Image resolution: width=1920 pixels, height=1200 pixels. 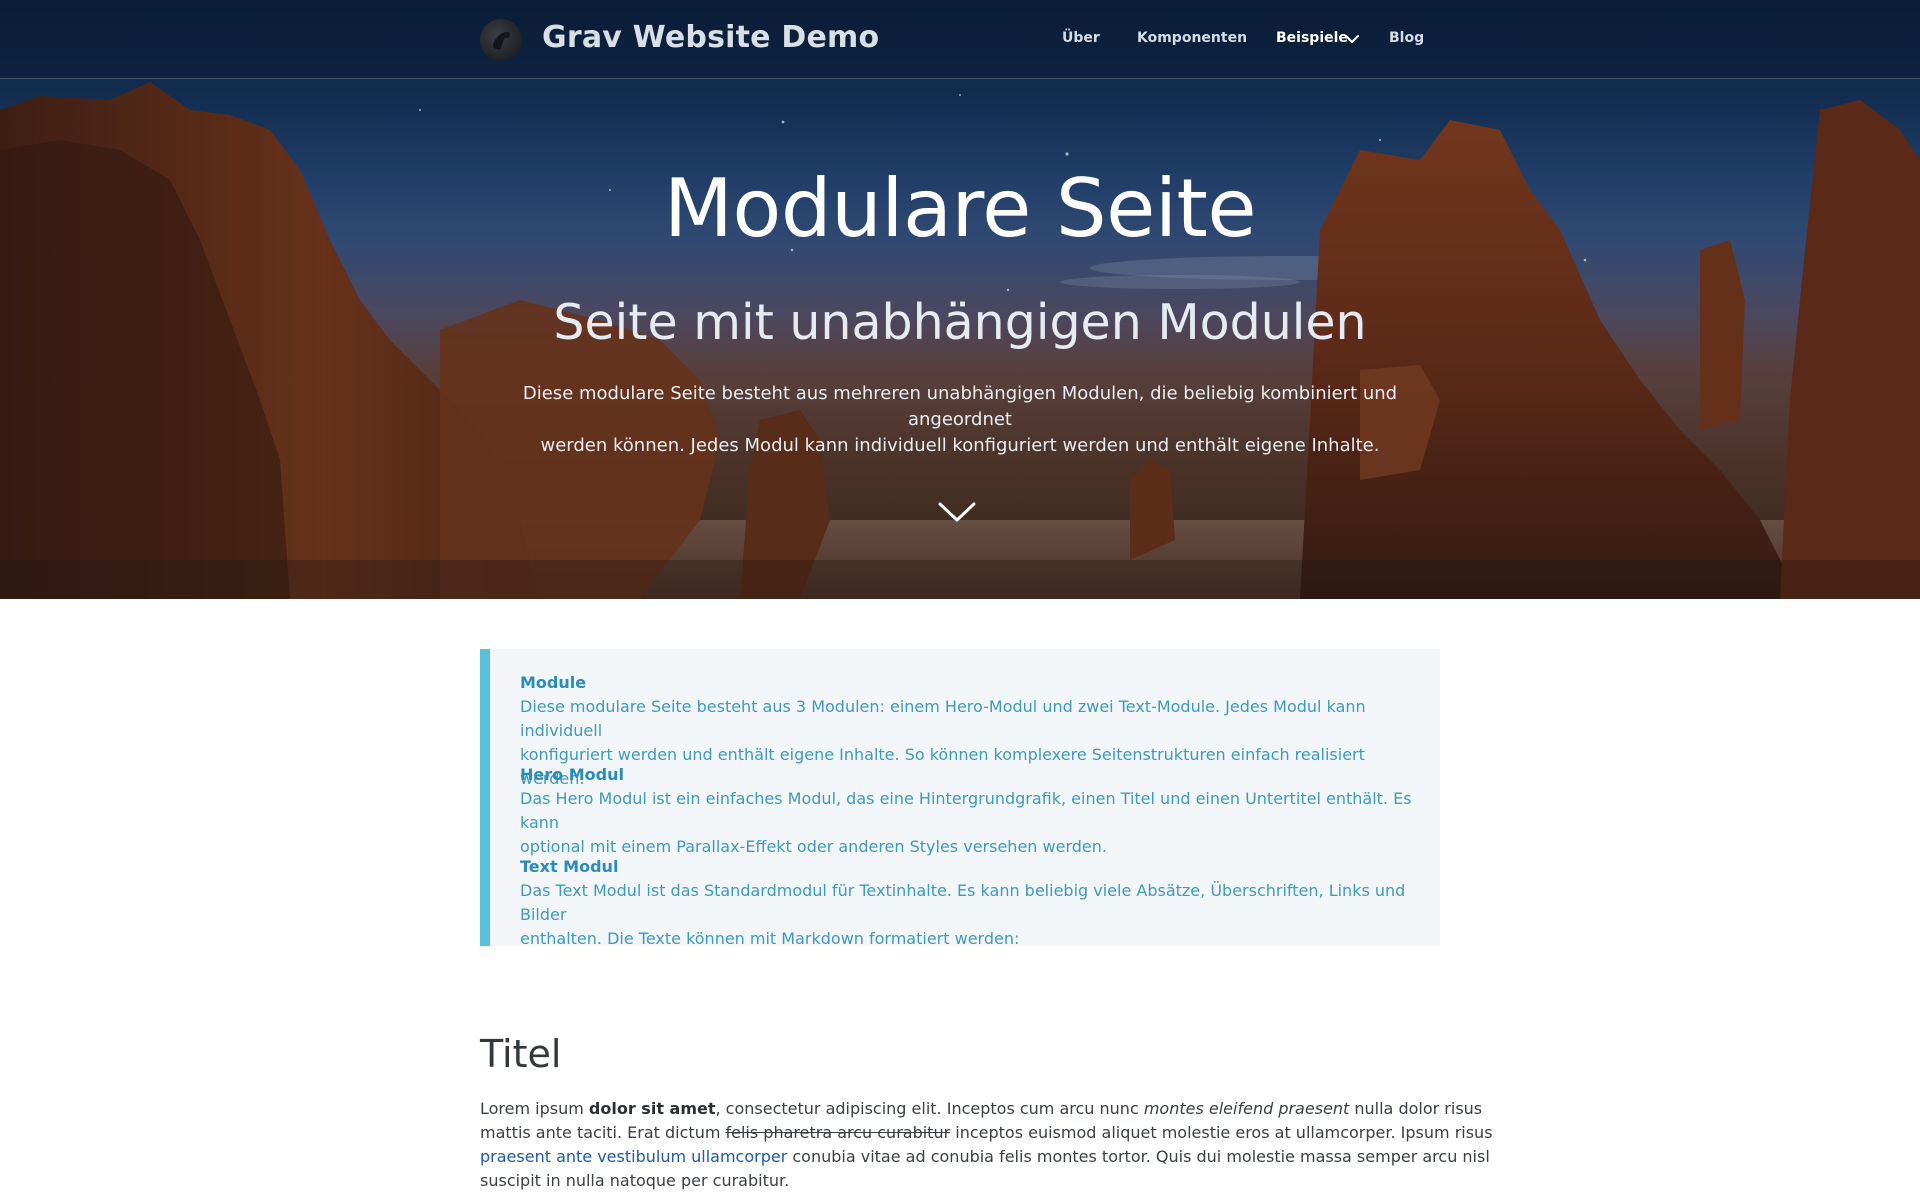 I want to click on nav-item-beispiele: Beispiele, so click(x=1312, y=38).